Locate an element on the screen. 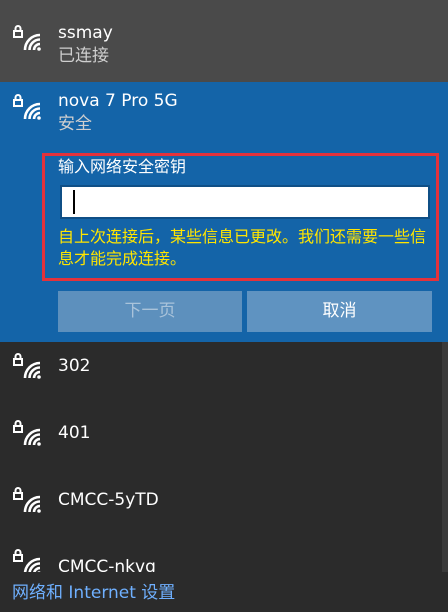 The image size is (448, 612). security-key-label: 输入网络安全密钥 is located at coordinates (122, 166).